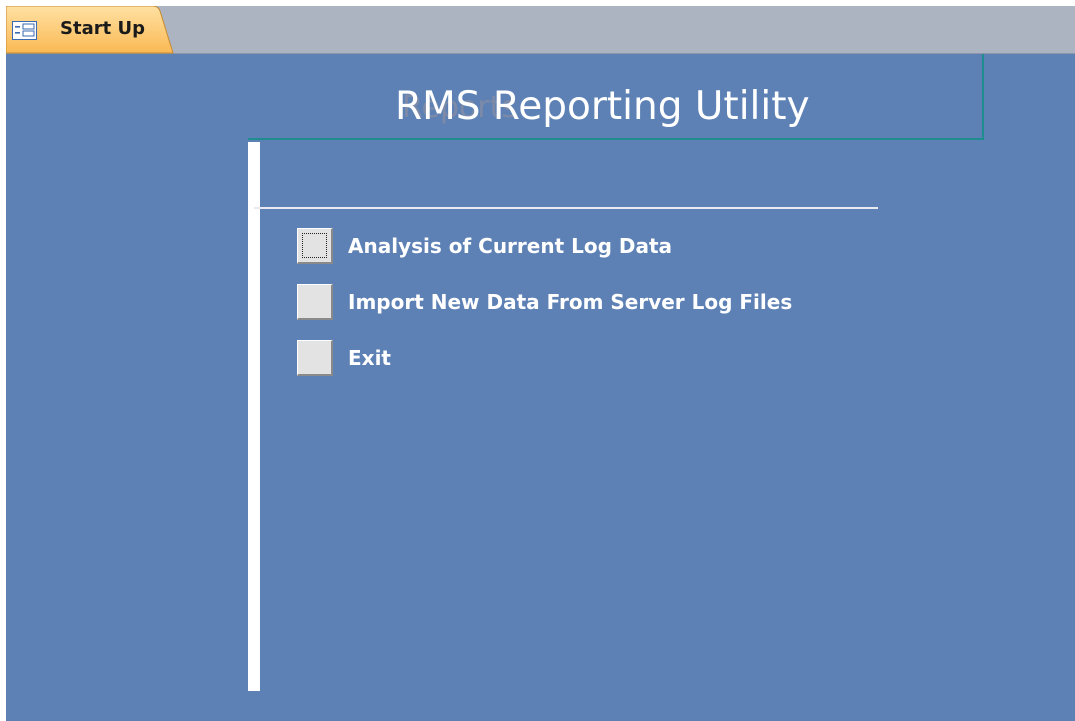 The image size is (1075, 721). I want to click on tab-start-up: Start Up, so click(90, 30).